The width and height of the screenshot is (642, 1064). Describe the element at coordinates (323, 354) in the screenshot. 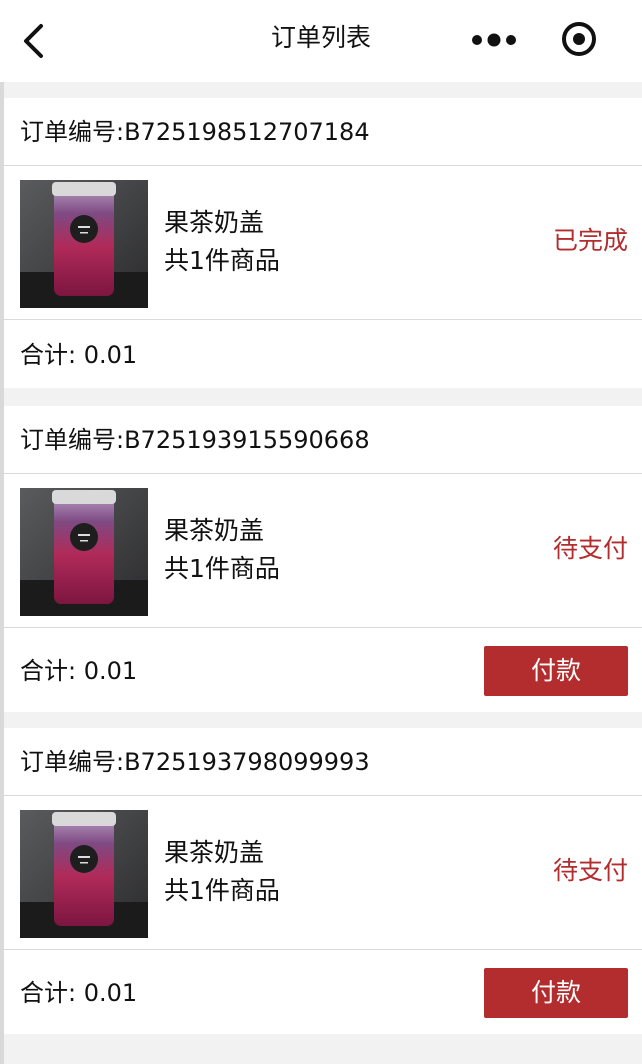

I see `order-footer: 合计: 0.01` at that location.